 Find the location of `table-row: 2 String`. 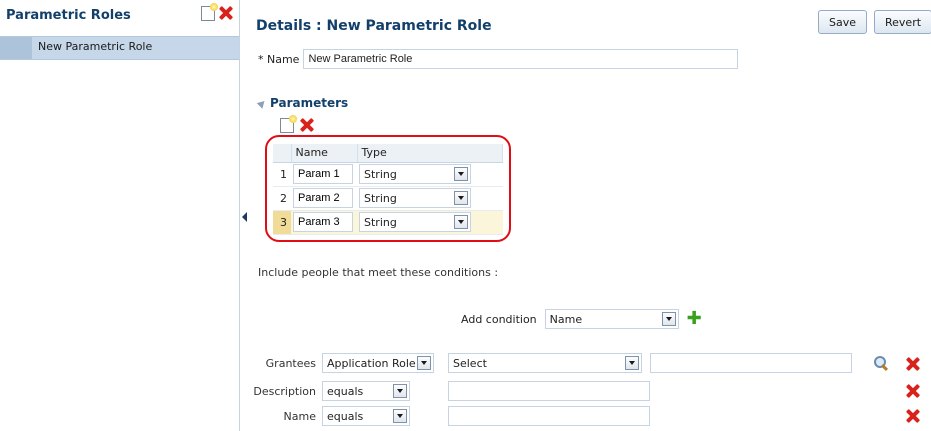

table-row: 2 String is located at coordinates (388, 198).